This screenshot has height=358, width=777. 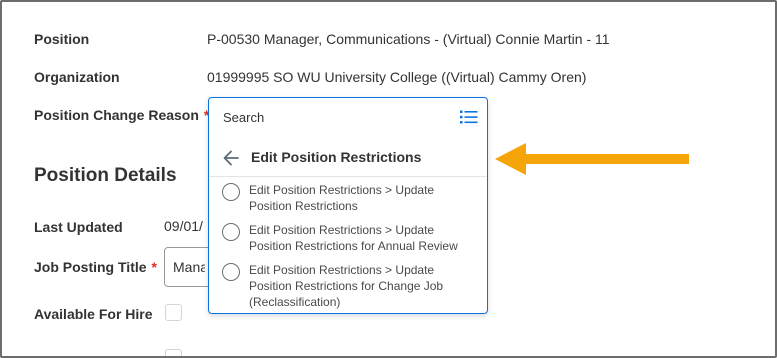 I want to click on change-reason-label-text: Position Change Reason, so click(x=116, y=115).